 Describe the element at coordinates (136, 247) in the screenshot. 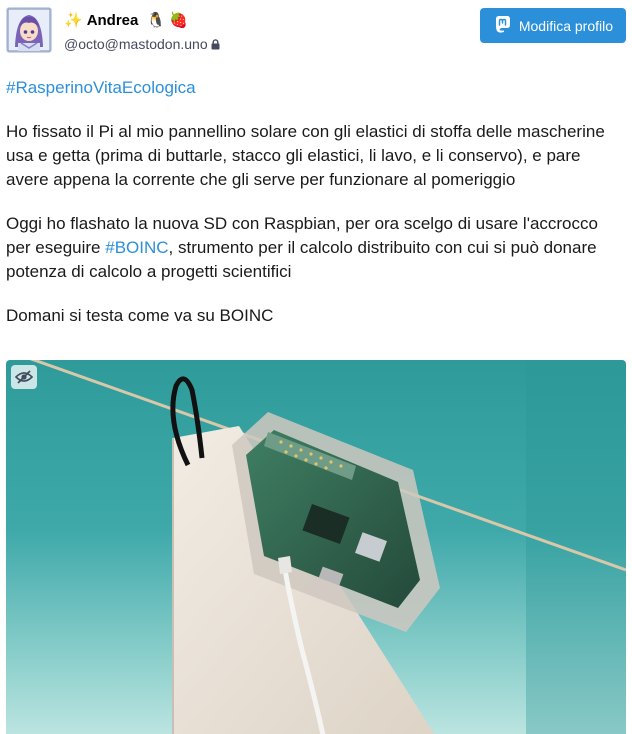

I see `hashtag-link-boinc: #BOINC` at that location.